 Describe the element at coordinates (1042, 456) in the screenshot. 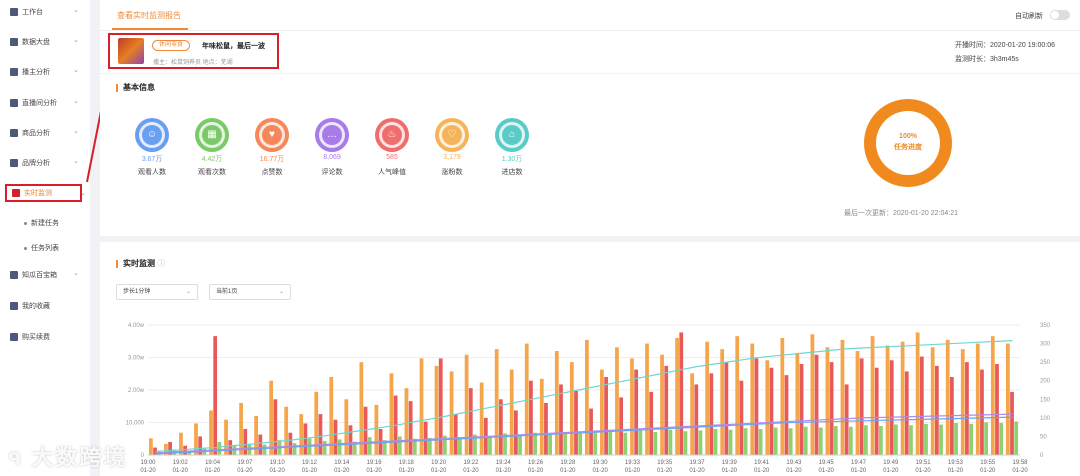

I see `y-right-tick-label: 0` at that location.